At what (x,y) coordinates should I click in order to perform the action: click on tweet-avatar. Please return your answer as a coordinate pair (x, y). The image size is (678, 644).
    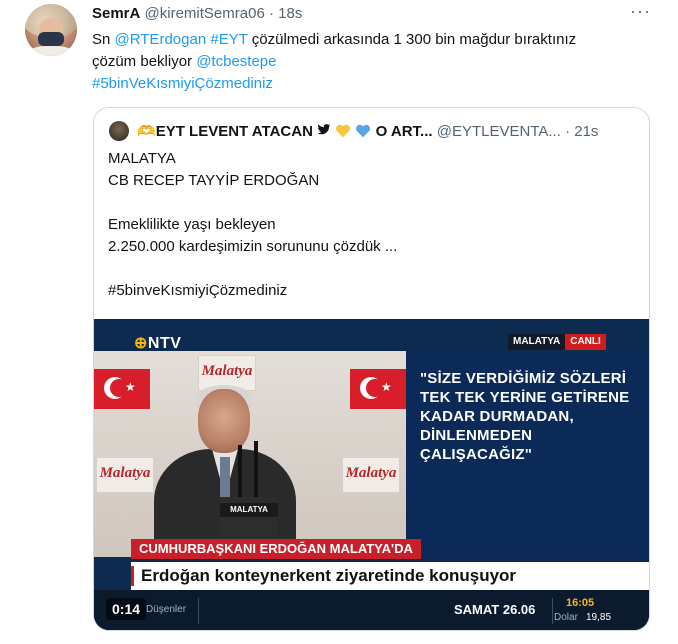
    Looking at the image, I should click on (51, 30).